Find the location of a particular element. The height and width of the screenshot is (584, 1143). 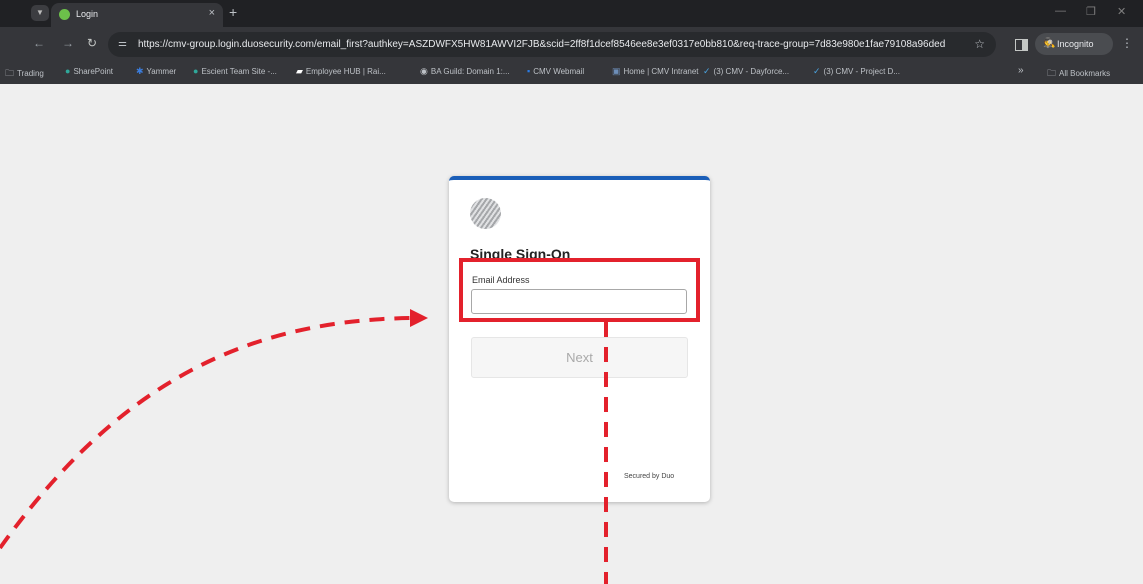

curved-dashed-arrow is located at coordinates (206, 433).